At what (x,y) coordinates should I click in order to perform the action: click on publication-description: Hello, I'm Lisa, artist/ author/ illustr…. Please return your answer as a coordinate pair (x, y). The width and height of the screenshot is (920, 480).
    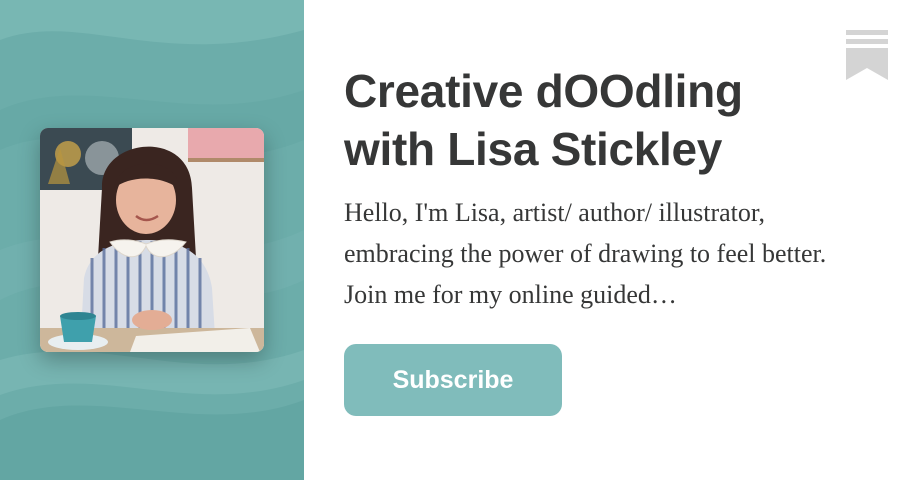
    Looking at the image, I should click on (585, 253).